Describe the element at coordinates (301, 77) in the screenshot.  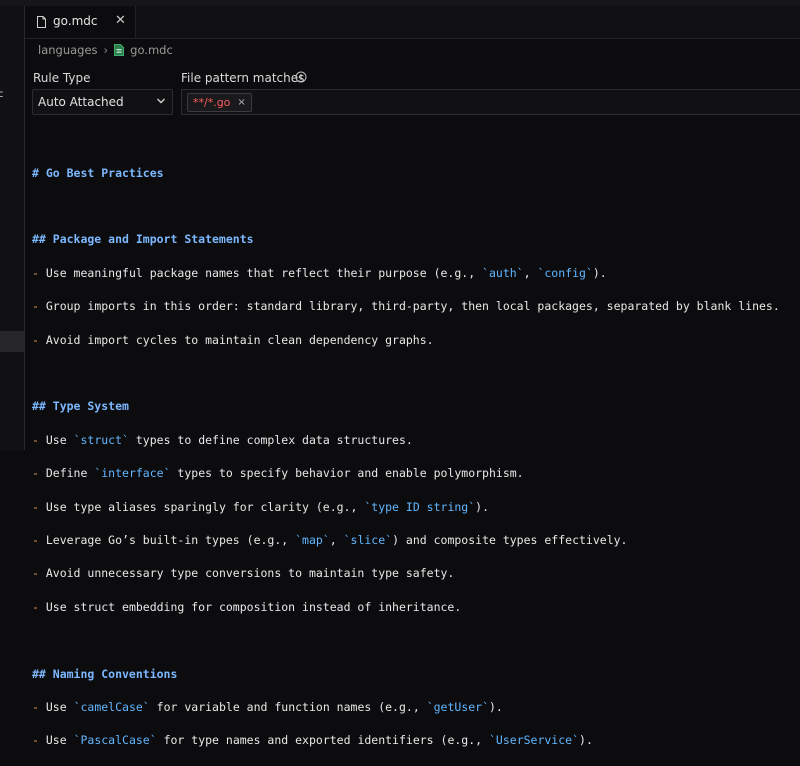
I see `info-icon` at that location.